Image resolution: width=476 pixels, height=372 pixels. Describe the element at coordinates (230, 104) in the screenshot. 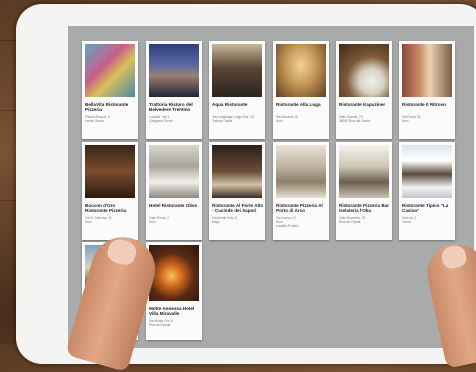

I see `restaurant-title: Aqua Ristorante` at that location.